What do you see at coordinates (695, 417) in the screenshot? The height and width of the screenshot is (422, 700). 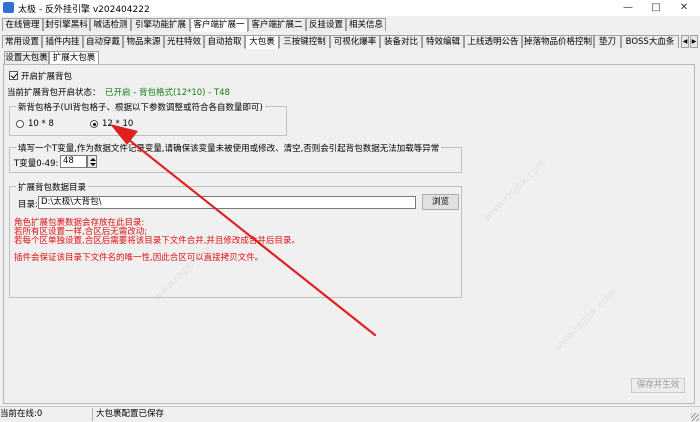 I see `resize-grip-icon` at bounding box center [695, 417].